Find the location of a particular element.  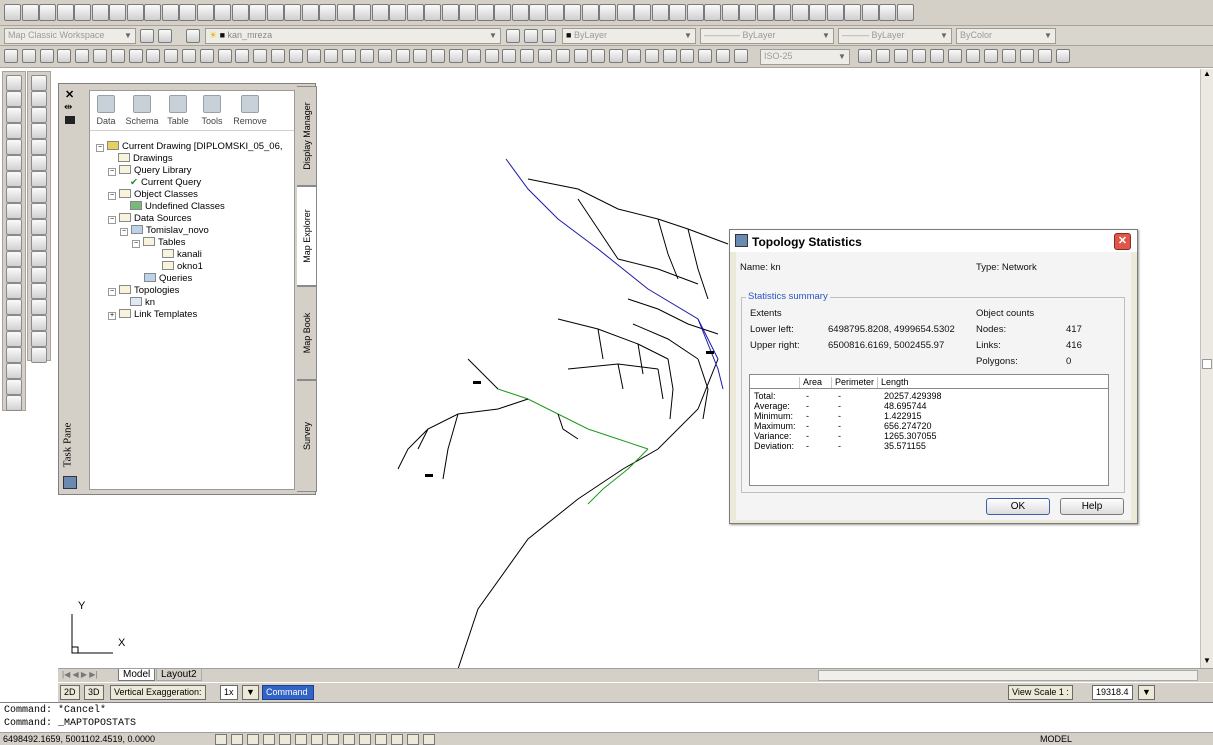

workspace-settings-icon is located at coordinates (147, 36).